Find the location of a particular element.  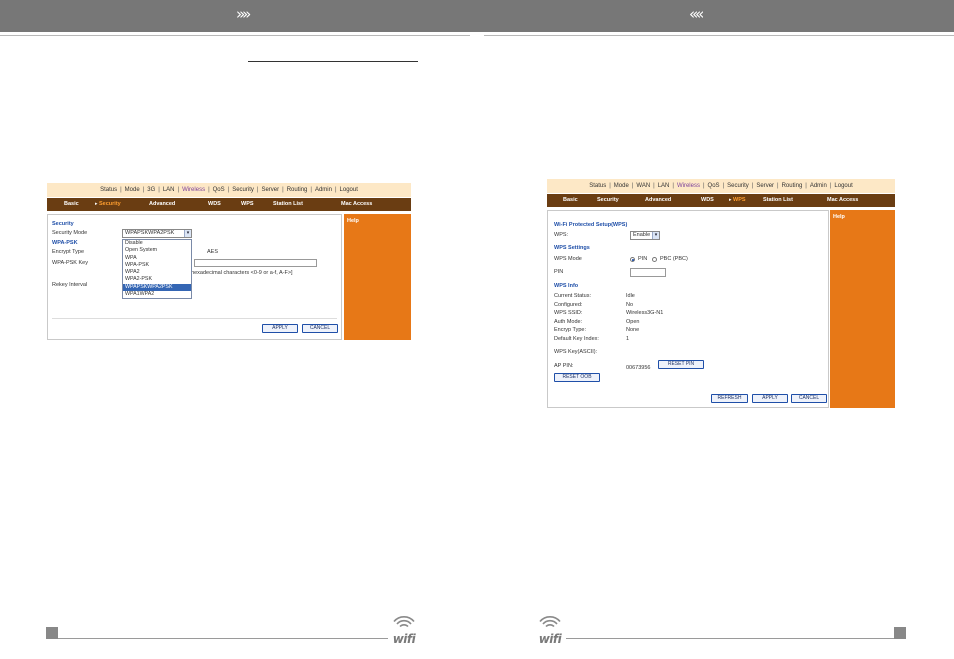

refresh-button: REFRESH is located at coordinates (729, 398).